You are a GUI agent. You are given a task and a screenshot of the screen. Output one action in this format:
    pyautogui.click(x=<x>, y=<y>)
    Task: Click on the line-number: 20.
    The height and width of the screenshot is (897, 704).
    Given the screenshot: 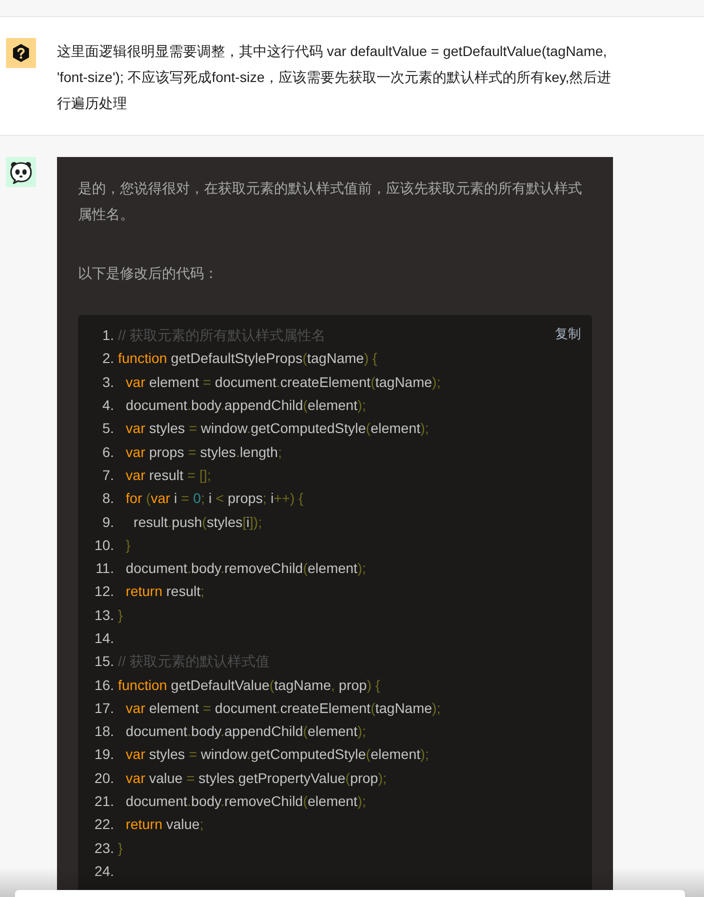 What is the action you would take?
    pyautogui.click(x=104, y=778)
    